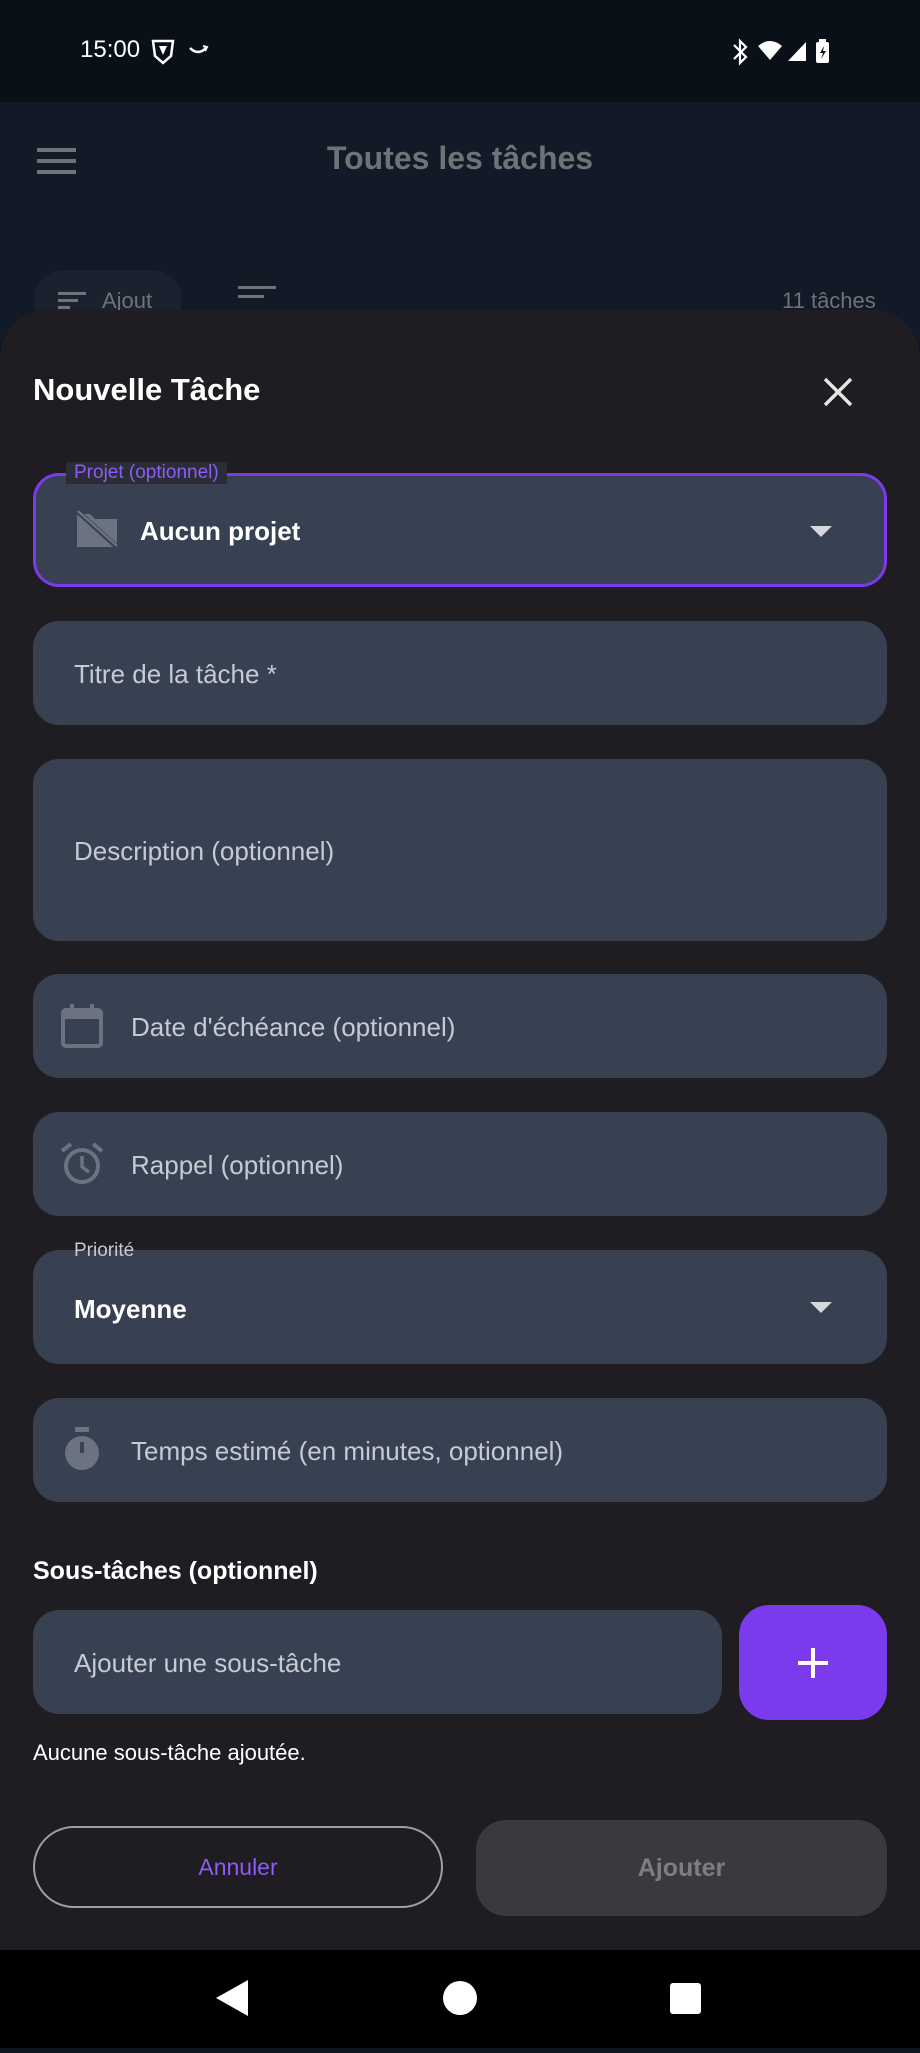  Describe the element at coordinates (685, 1998) in the screenshot. I see `recents-icon` at that location.